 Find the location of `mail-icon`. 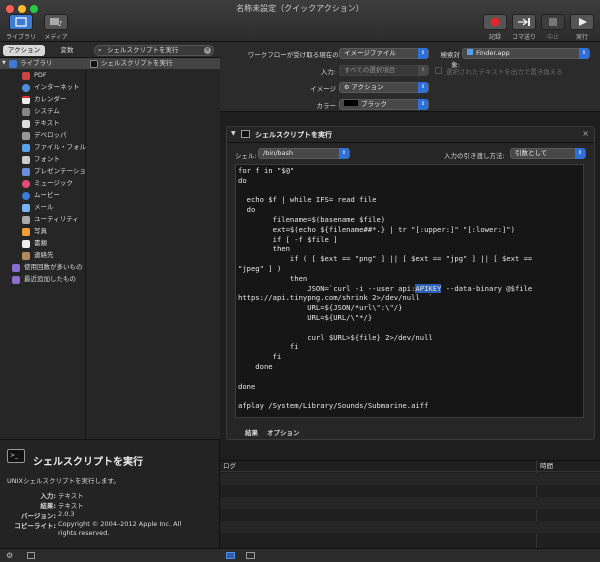

mail-icon is located at coordinates (26, 207).